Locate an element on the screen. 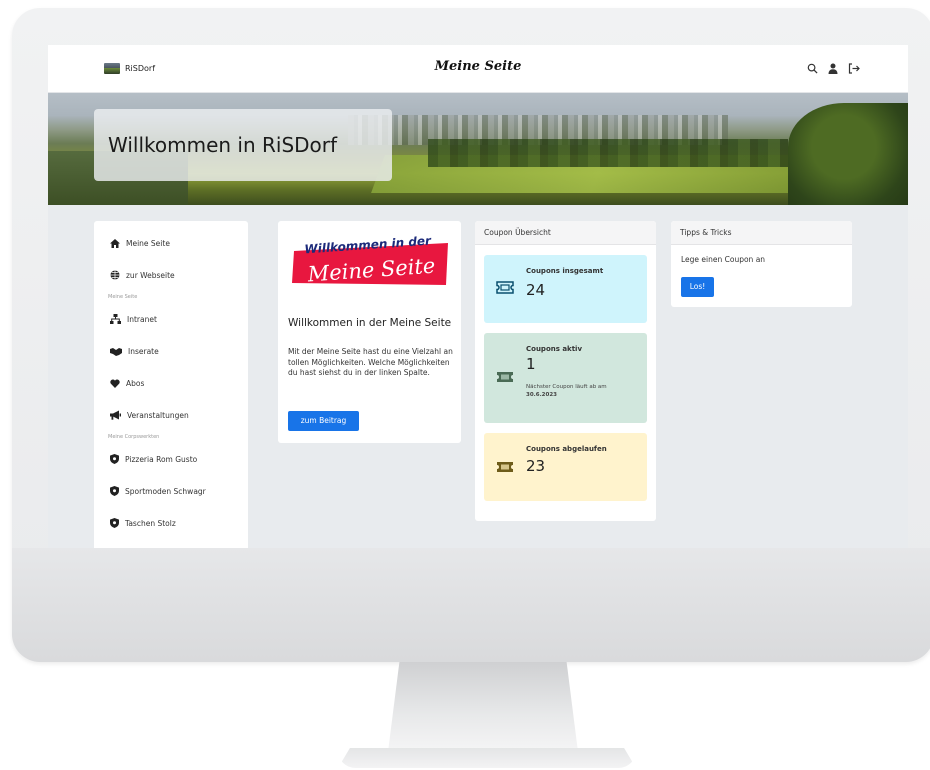 This screenshot has height=770, width=930. coupons-expired-label: Coupons abgelaufen is located at coordinates (566, 449).